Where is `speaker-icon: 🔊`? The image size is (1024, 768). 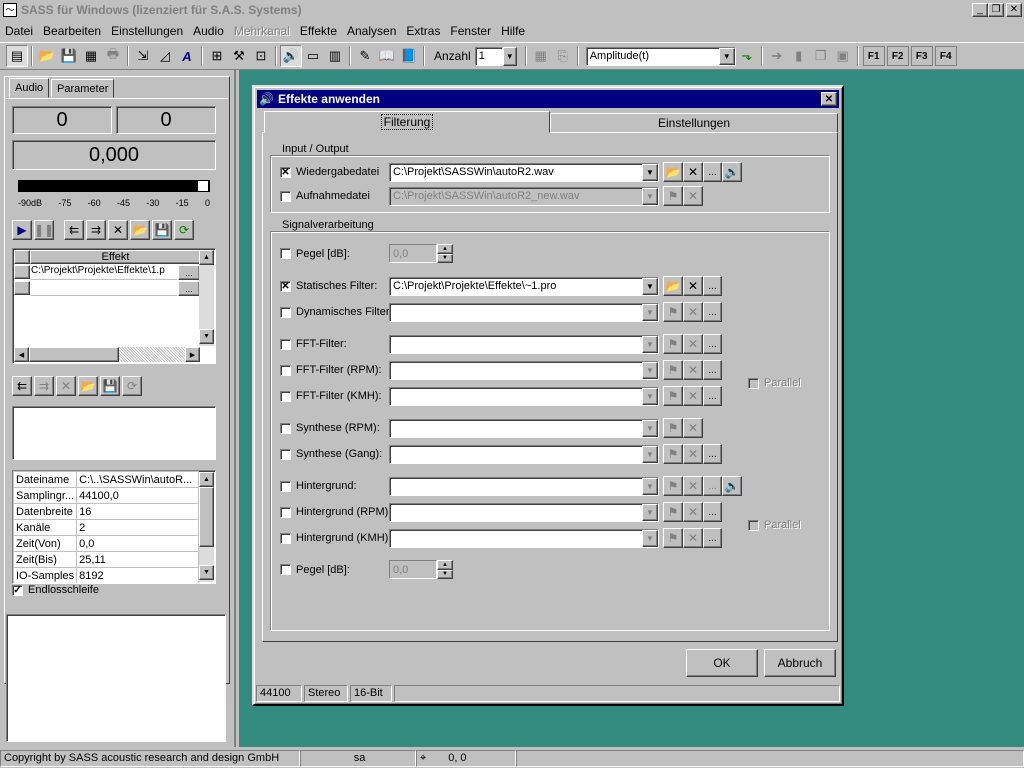
speaker-icon: 🔊 is located at coordinates (732, 486).